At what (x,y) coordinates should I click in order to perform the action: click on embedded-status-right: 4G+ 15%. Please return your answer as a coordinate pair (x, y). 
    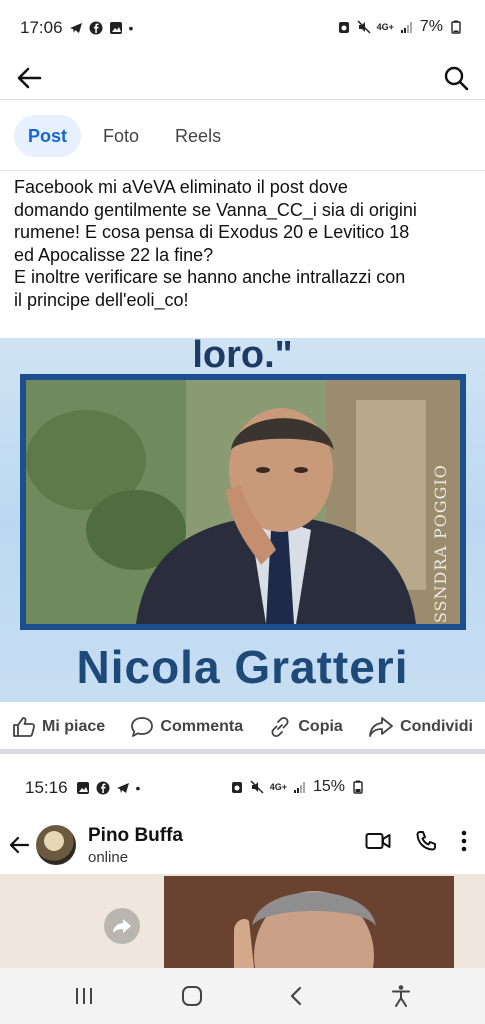
    Looking at the image, I should click on (297, 787).